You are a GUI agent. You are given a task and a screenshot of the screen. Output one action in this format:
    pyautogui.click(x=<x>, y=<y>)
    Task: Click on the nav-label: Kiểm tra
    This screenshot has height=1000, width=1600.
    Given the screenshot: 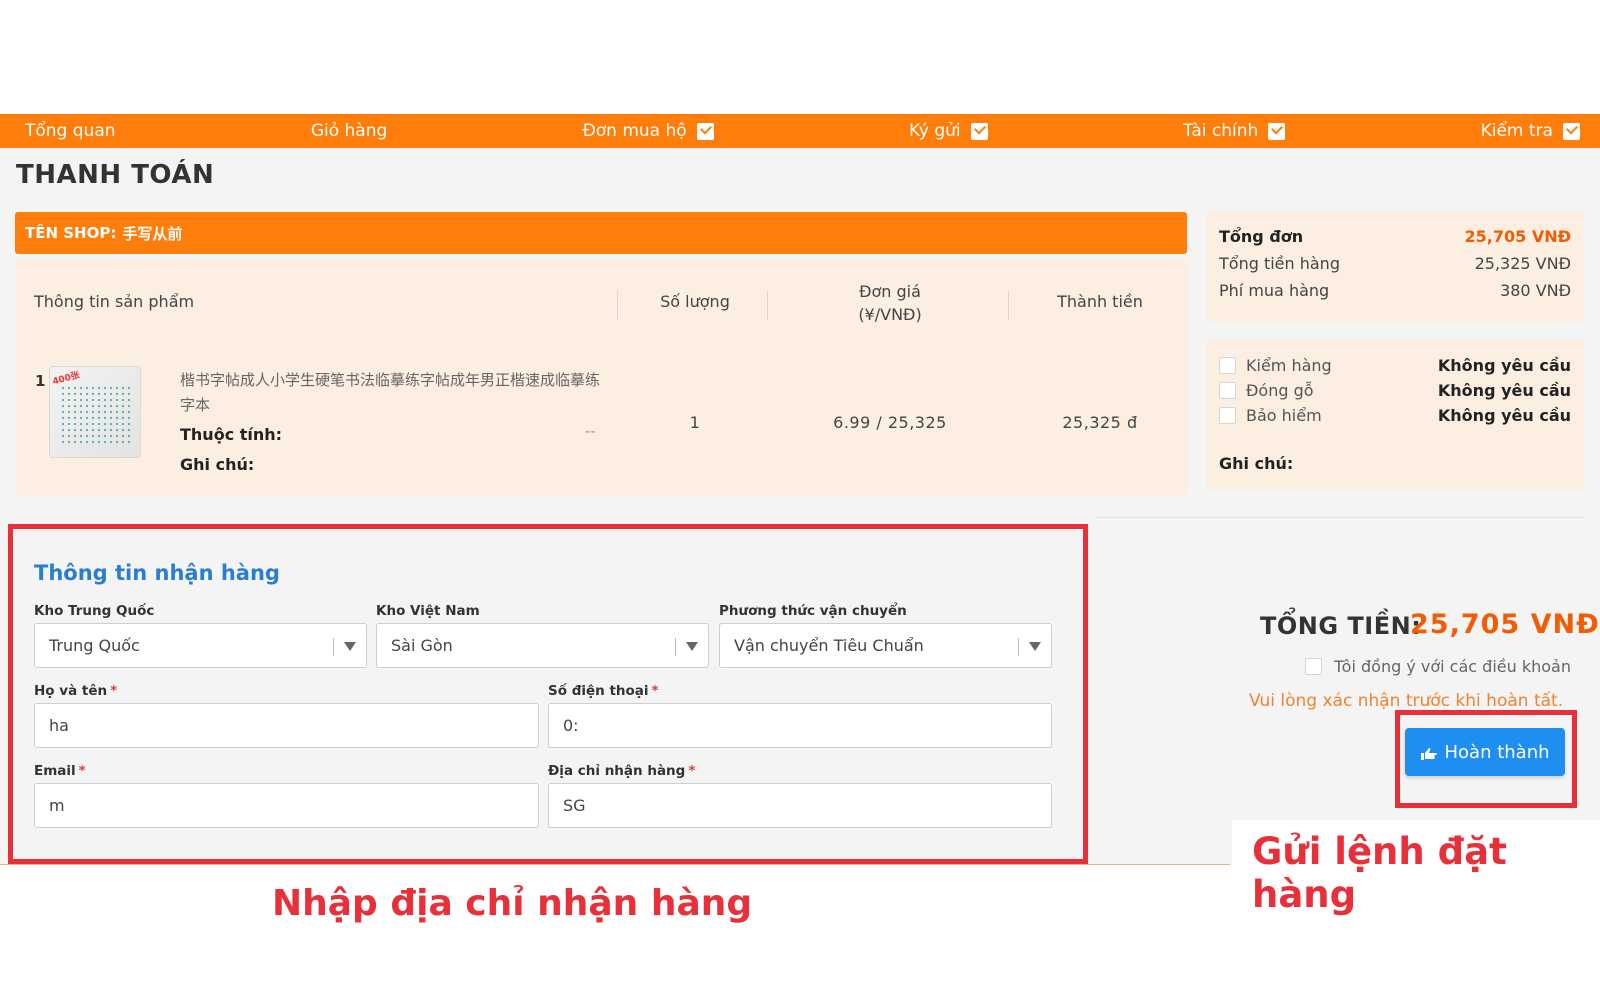 What is the action you would take?
    pyautogui.click(x=1516, y=131)
    